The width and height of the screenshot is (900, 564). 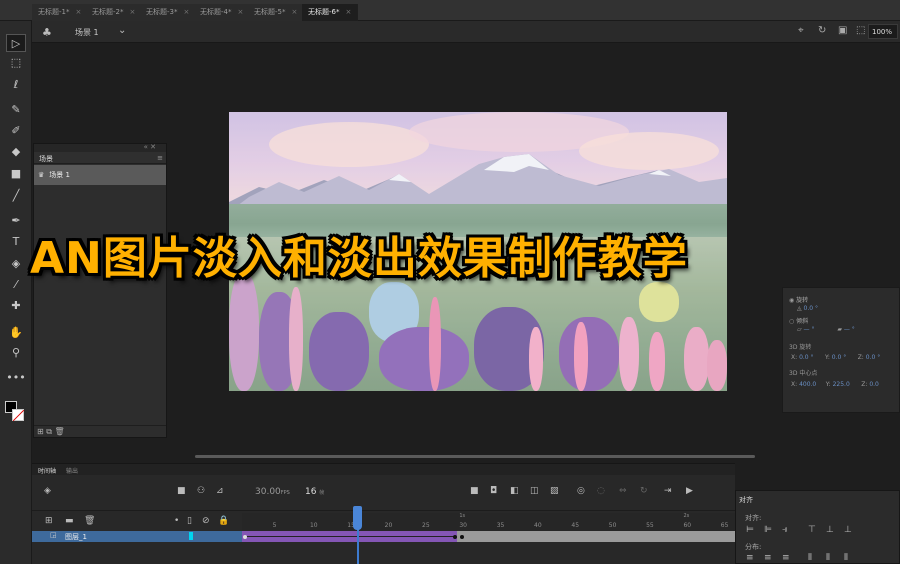 What do you see at coordinates (60, 12) in the screenshot?
I see `tab-doc-1: 无标题-1* ×` at bounding box center [60, 12].